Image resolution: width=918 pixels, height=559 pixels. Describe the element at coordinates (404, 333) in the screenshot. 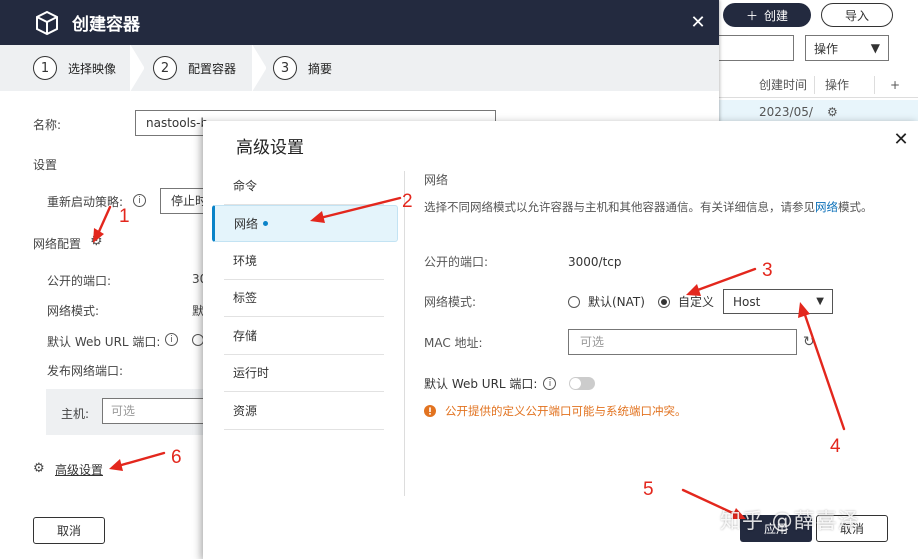

I see `divider` at that location.